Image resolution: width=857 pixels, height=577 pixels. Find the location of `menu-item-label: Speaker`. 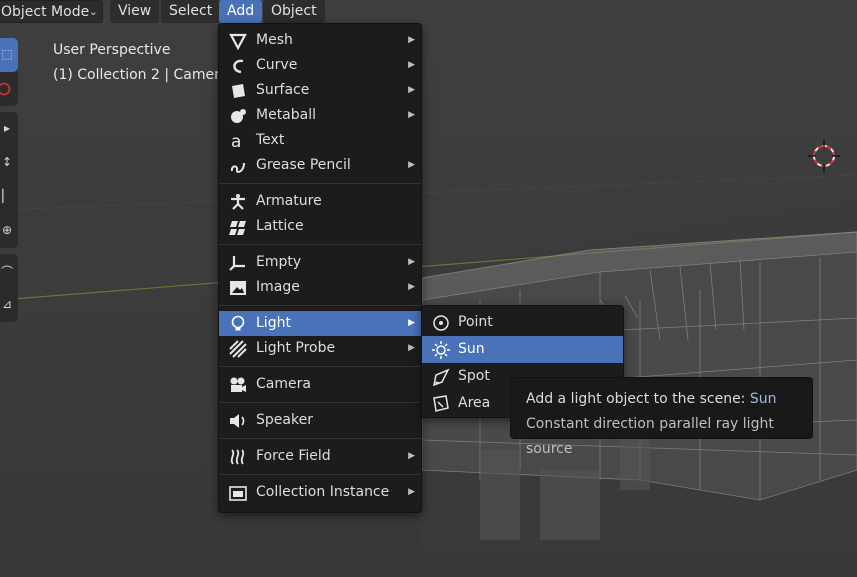

menu-item-label: Speaker is located at coordinates (284, 420).